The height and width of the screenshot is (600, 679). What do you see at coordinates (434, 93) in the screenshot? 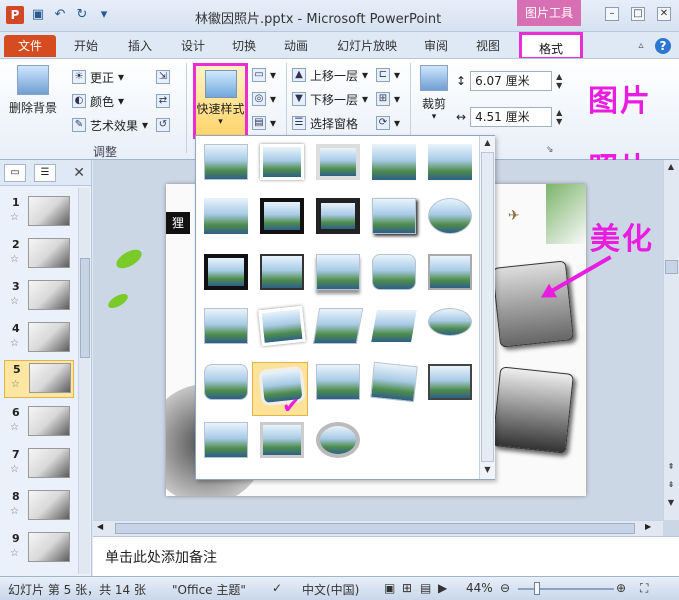
I see `crop-button: 裁剪 ▾` at bounding box center [434, 93].